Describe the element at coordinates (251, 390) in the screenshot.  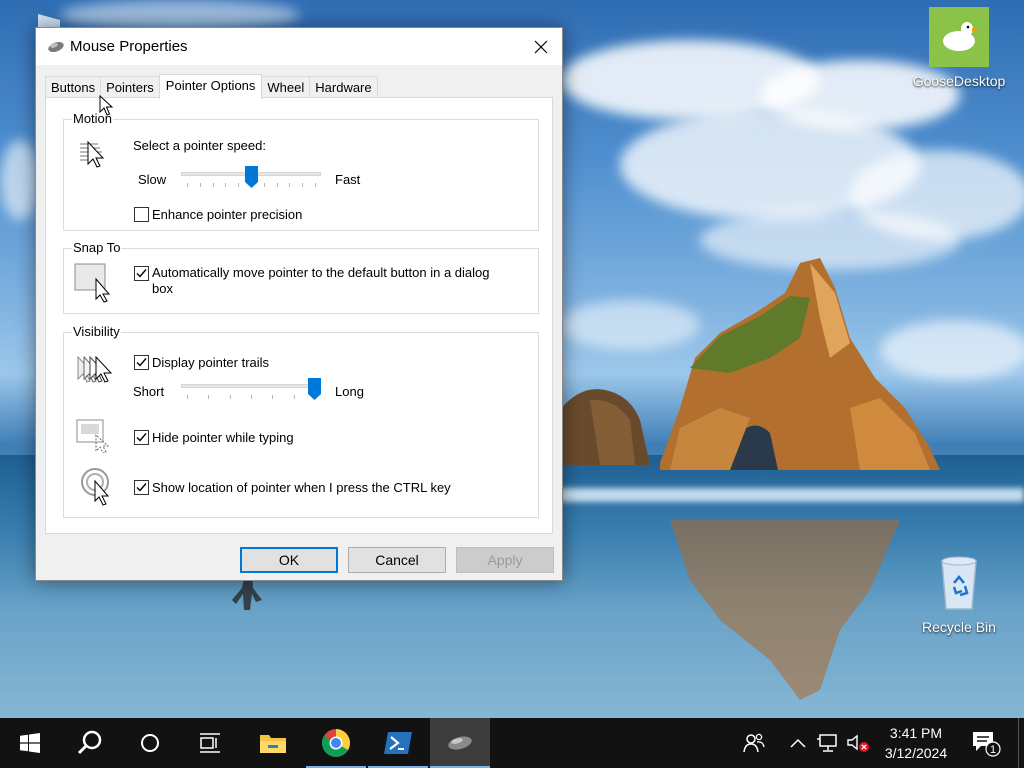
I see `pointer-trails-slider` at that location.